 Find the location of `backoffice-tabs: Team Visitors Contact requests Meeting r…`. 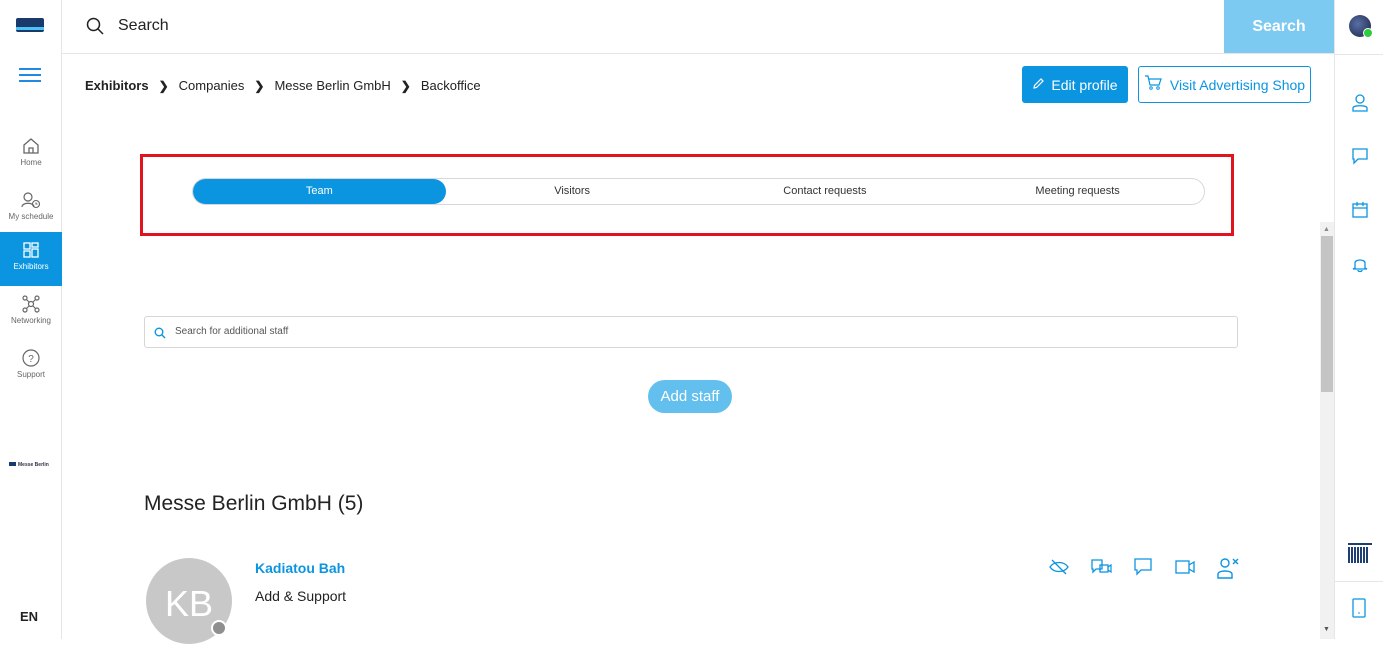

backoffice-tabs: Team Visitors Contact requests Meeting r… is located at coordinates (698, 191).